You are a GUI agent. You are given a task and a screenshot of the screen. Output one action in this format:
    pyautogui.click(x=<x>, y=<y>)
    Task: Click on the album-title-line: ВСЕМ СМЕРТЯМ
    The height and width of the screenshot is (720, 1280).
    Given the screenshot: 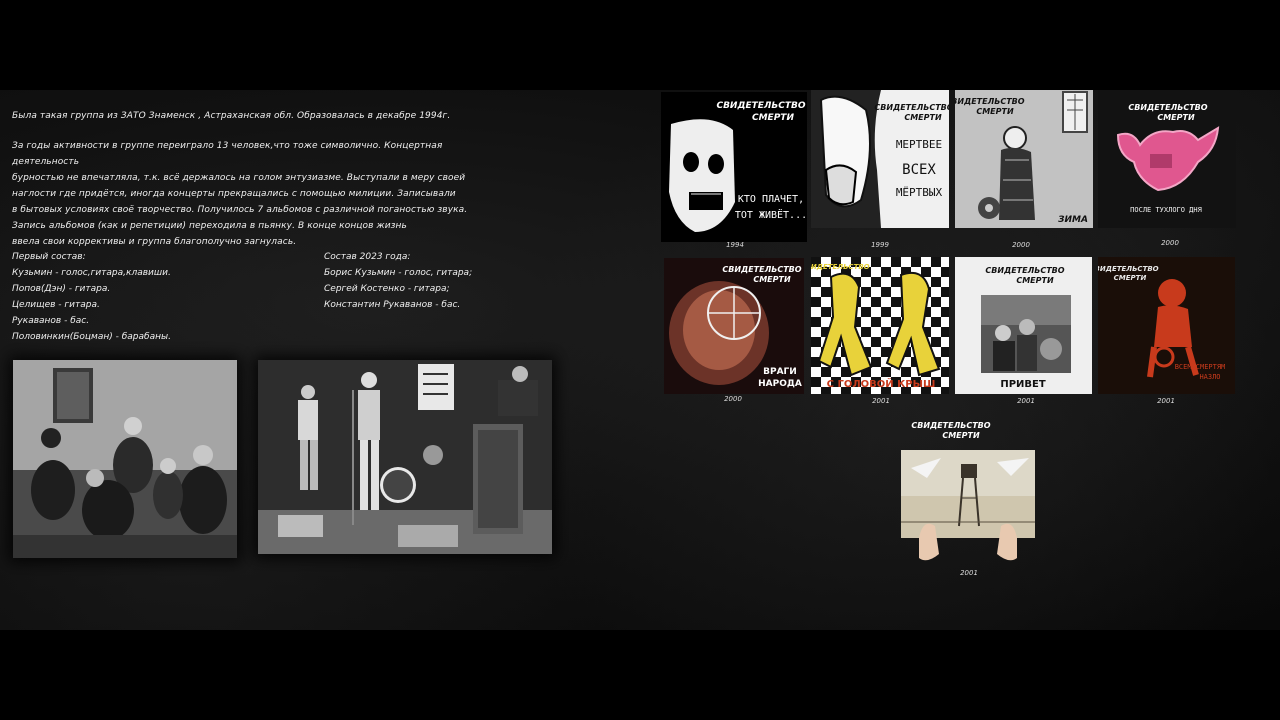 What is the action you would take?
    pyautogui.click(x=1200, y=367)
    